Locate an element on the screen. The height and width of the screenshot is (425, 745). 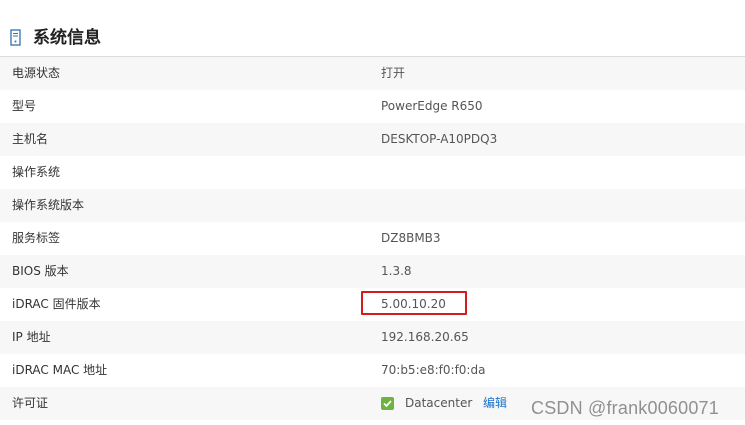
row-label: 许可证 is located at coordinates (30, 403).